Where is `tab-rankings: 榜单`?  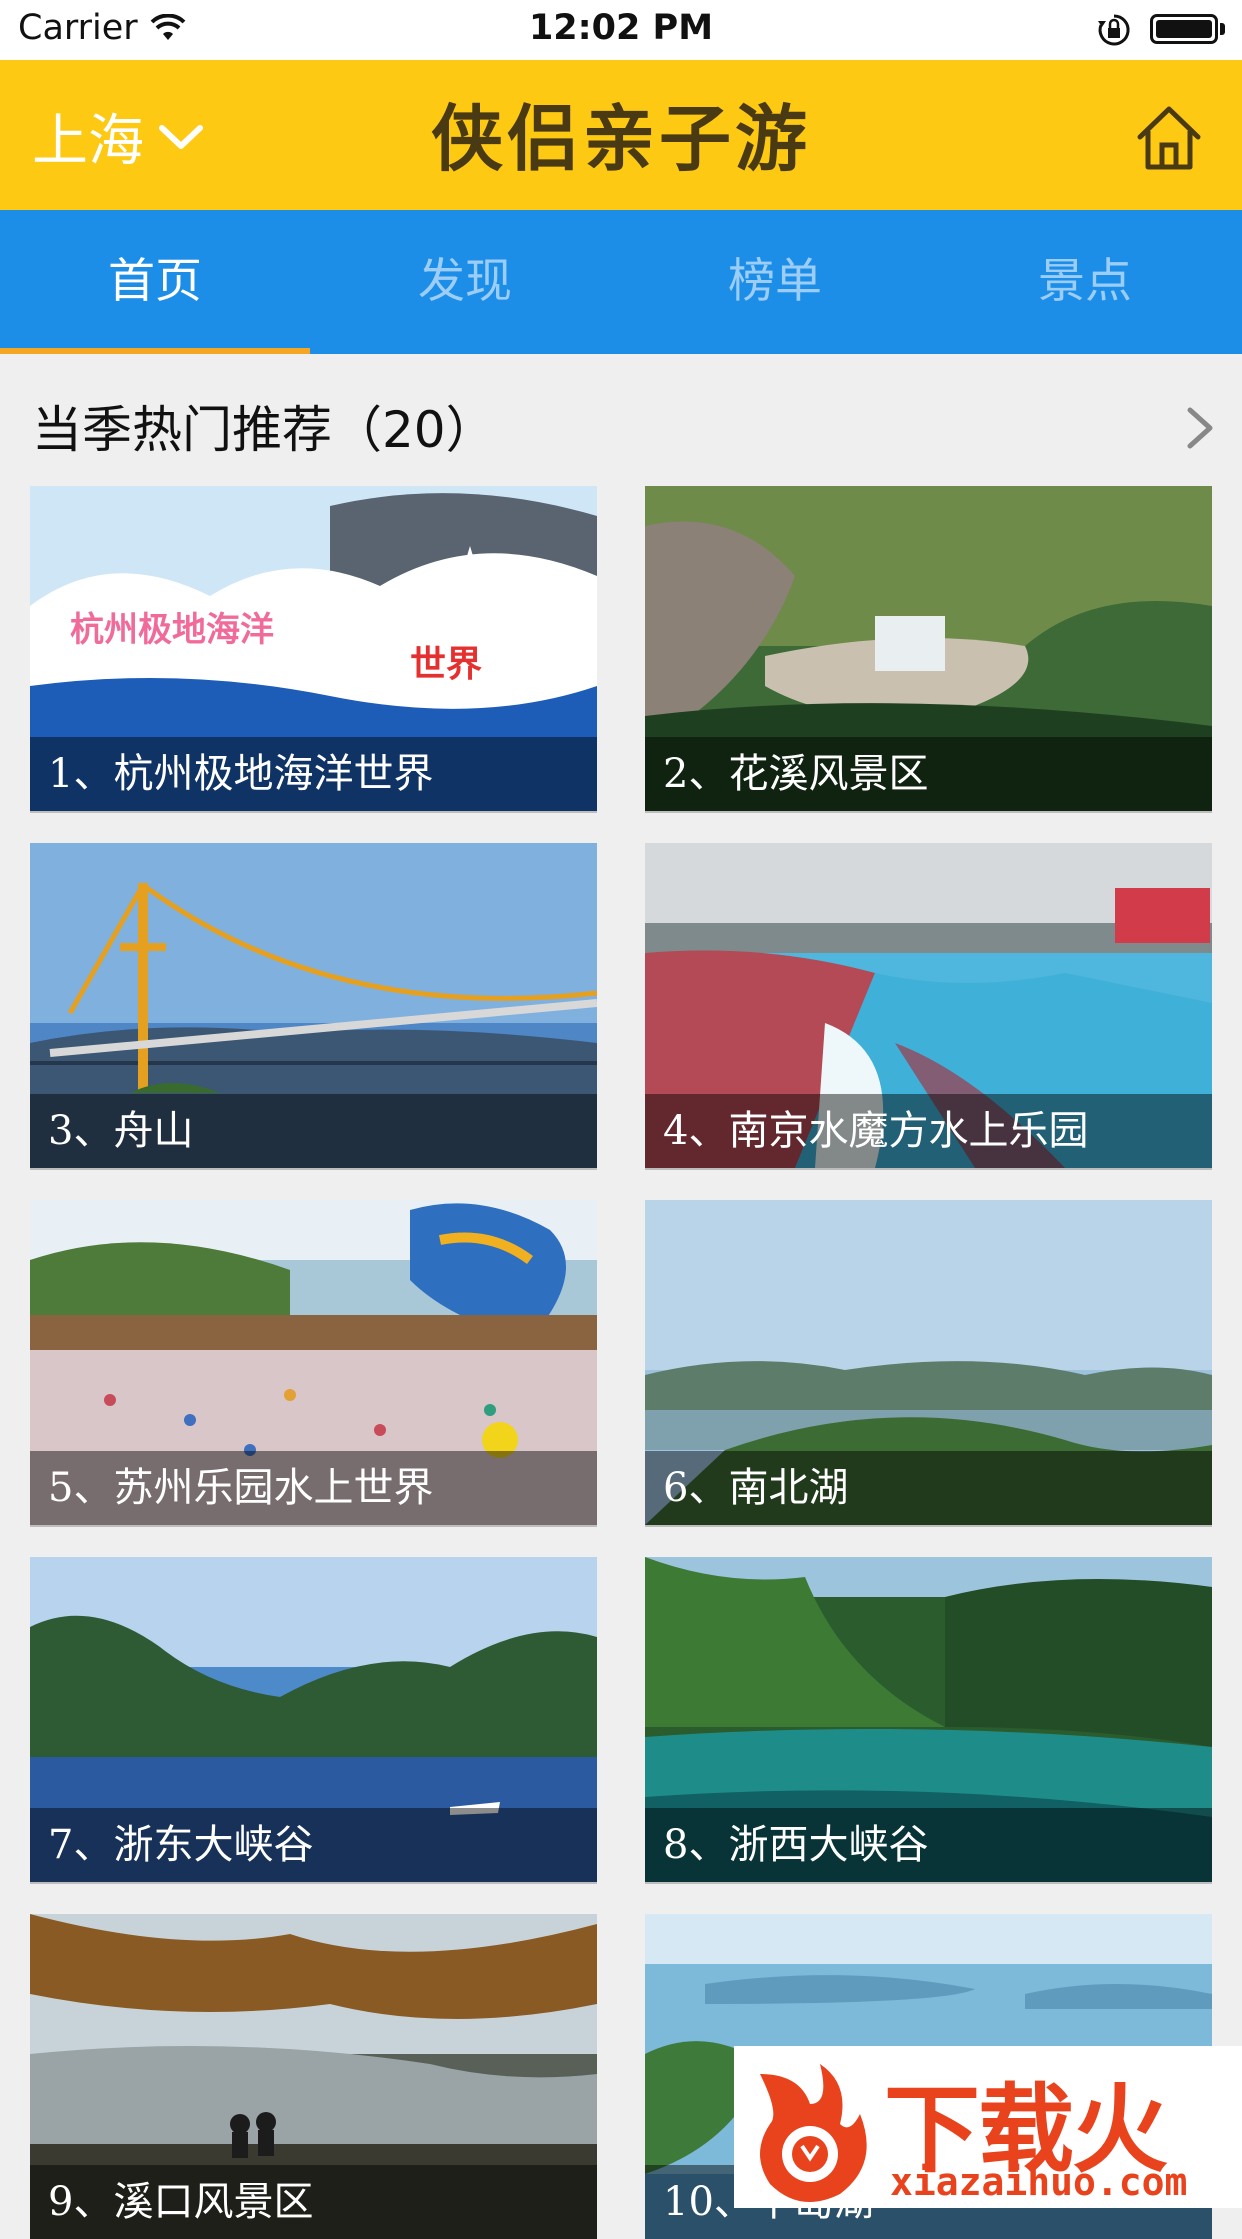
tab-rankings: 榜单 is located at coordinates (775, 282).